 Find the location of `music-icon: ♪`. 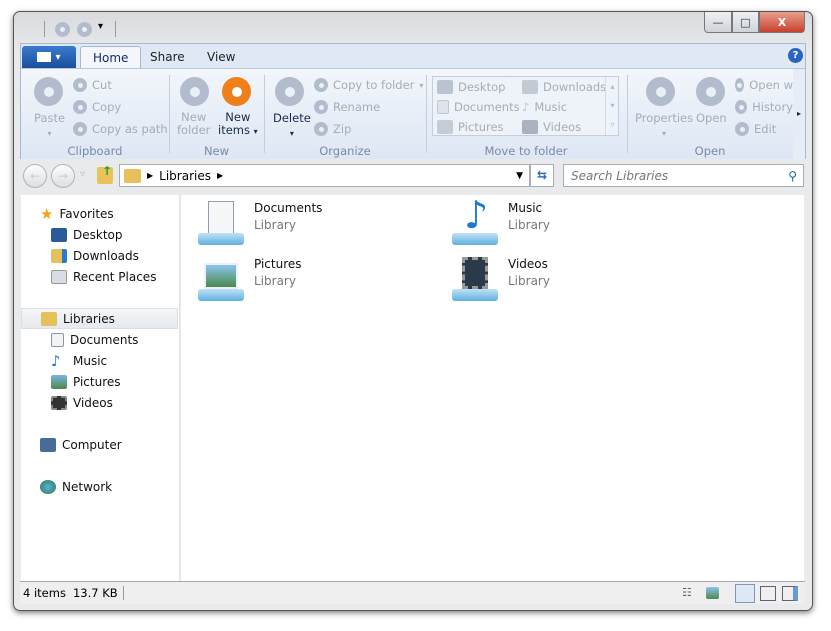

music-icon: ♪ is located at coordinates (56, 360).